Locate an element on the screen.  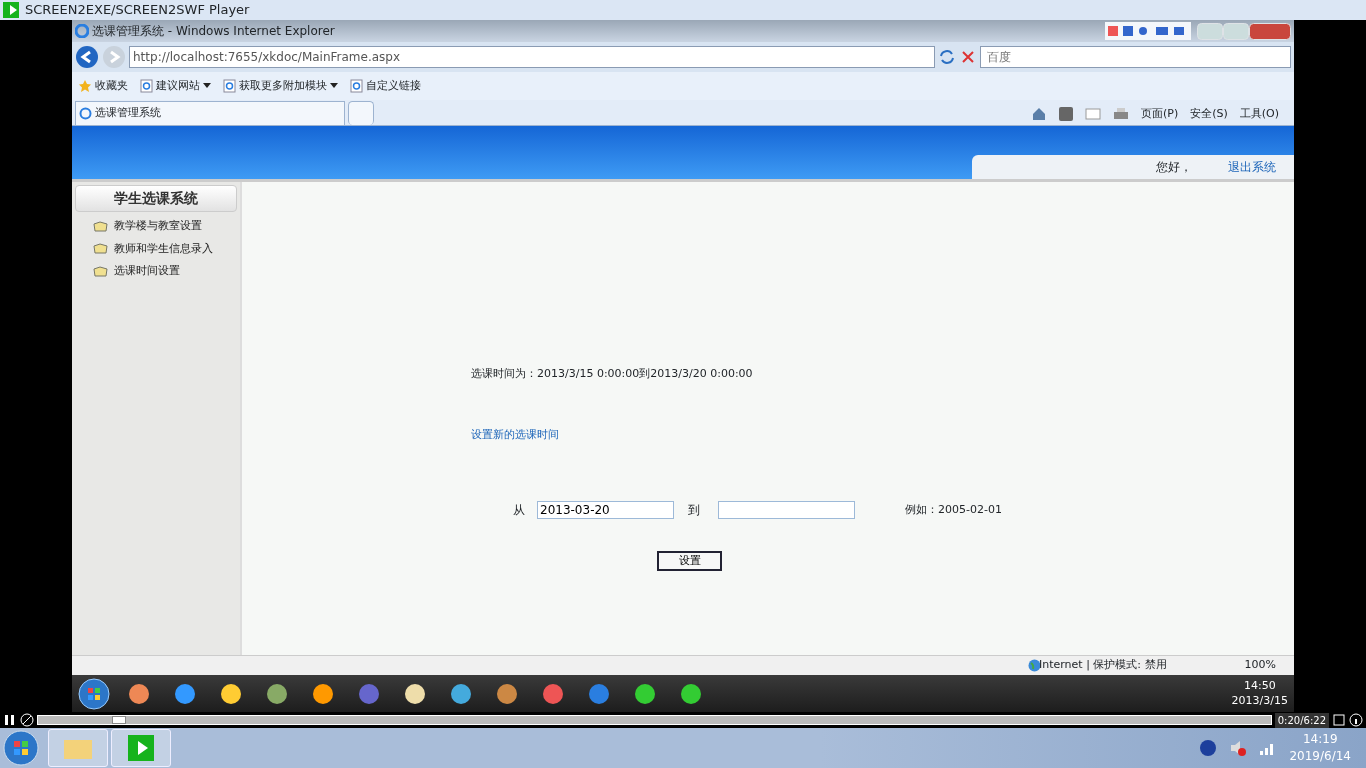
back-icon is located at coordinates (87, 57).